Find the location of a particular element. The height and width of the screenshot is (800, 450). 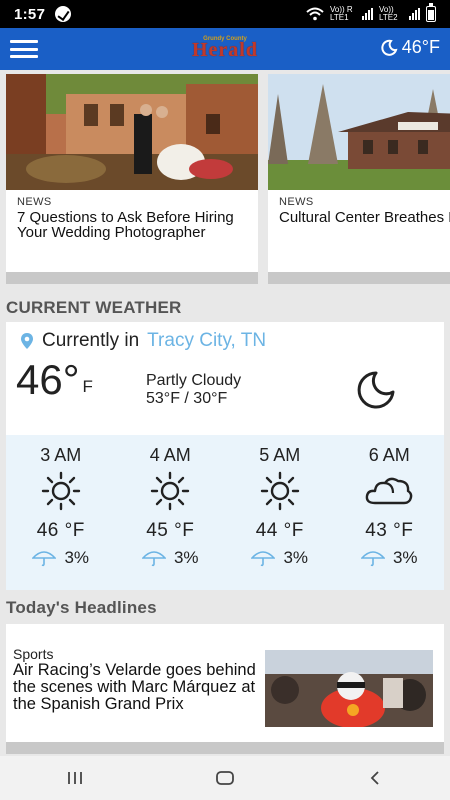

hourly-item: 3 AM 46 °F 3% is located at coordinates (61, 512).